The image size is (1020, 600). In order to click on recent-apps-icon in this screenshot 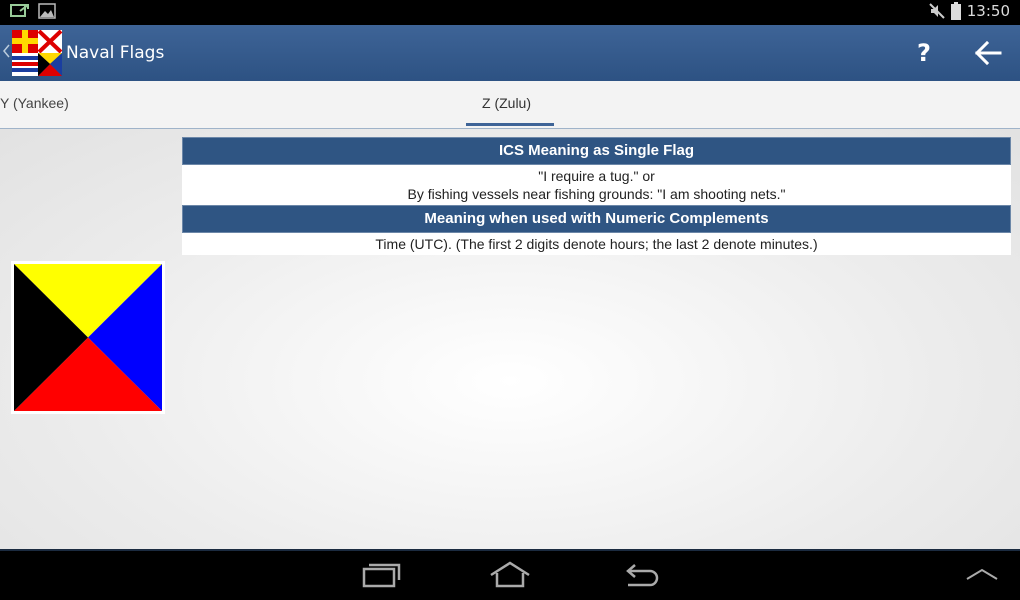, I will do `click(381, 575)`.